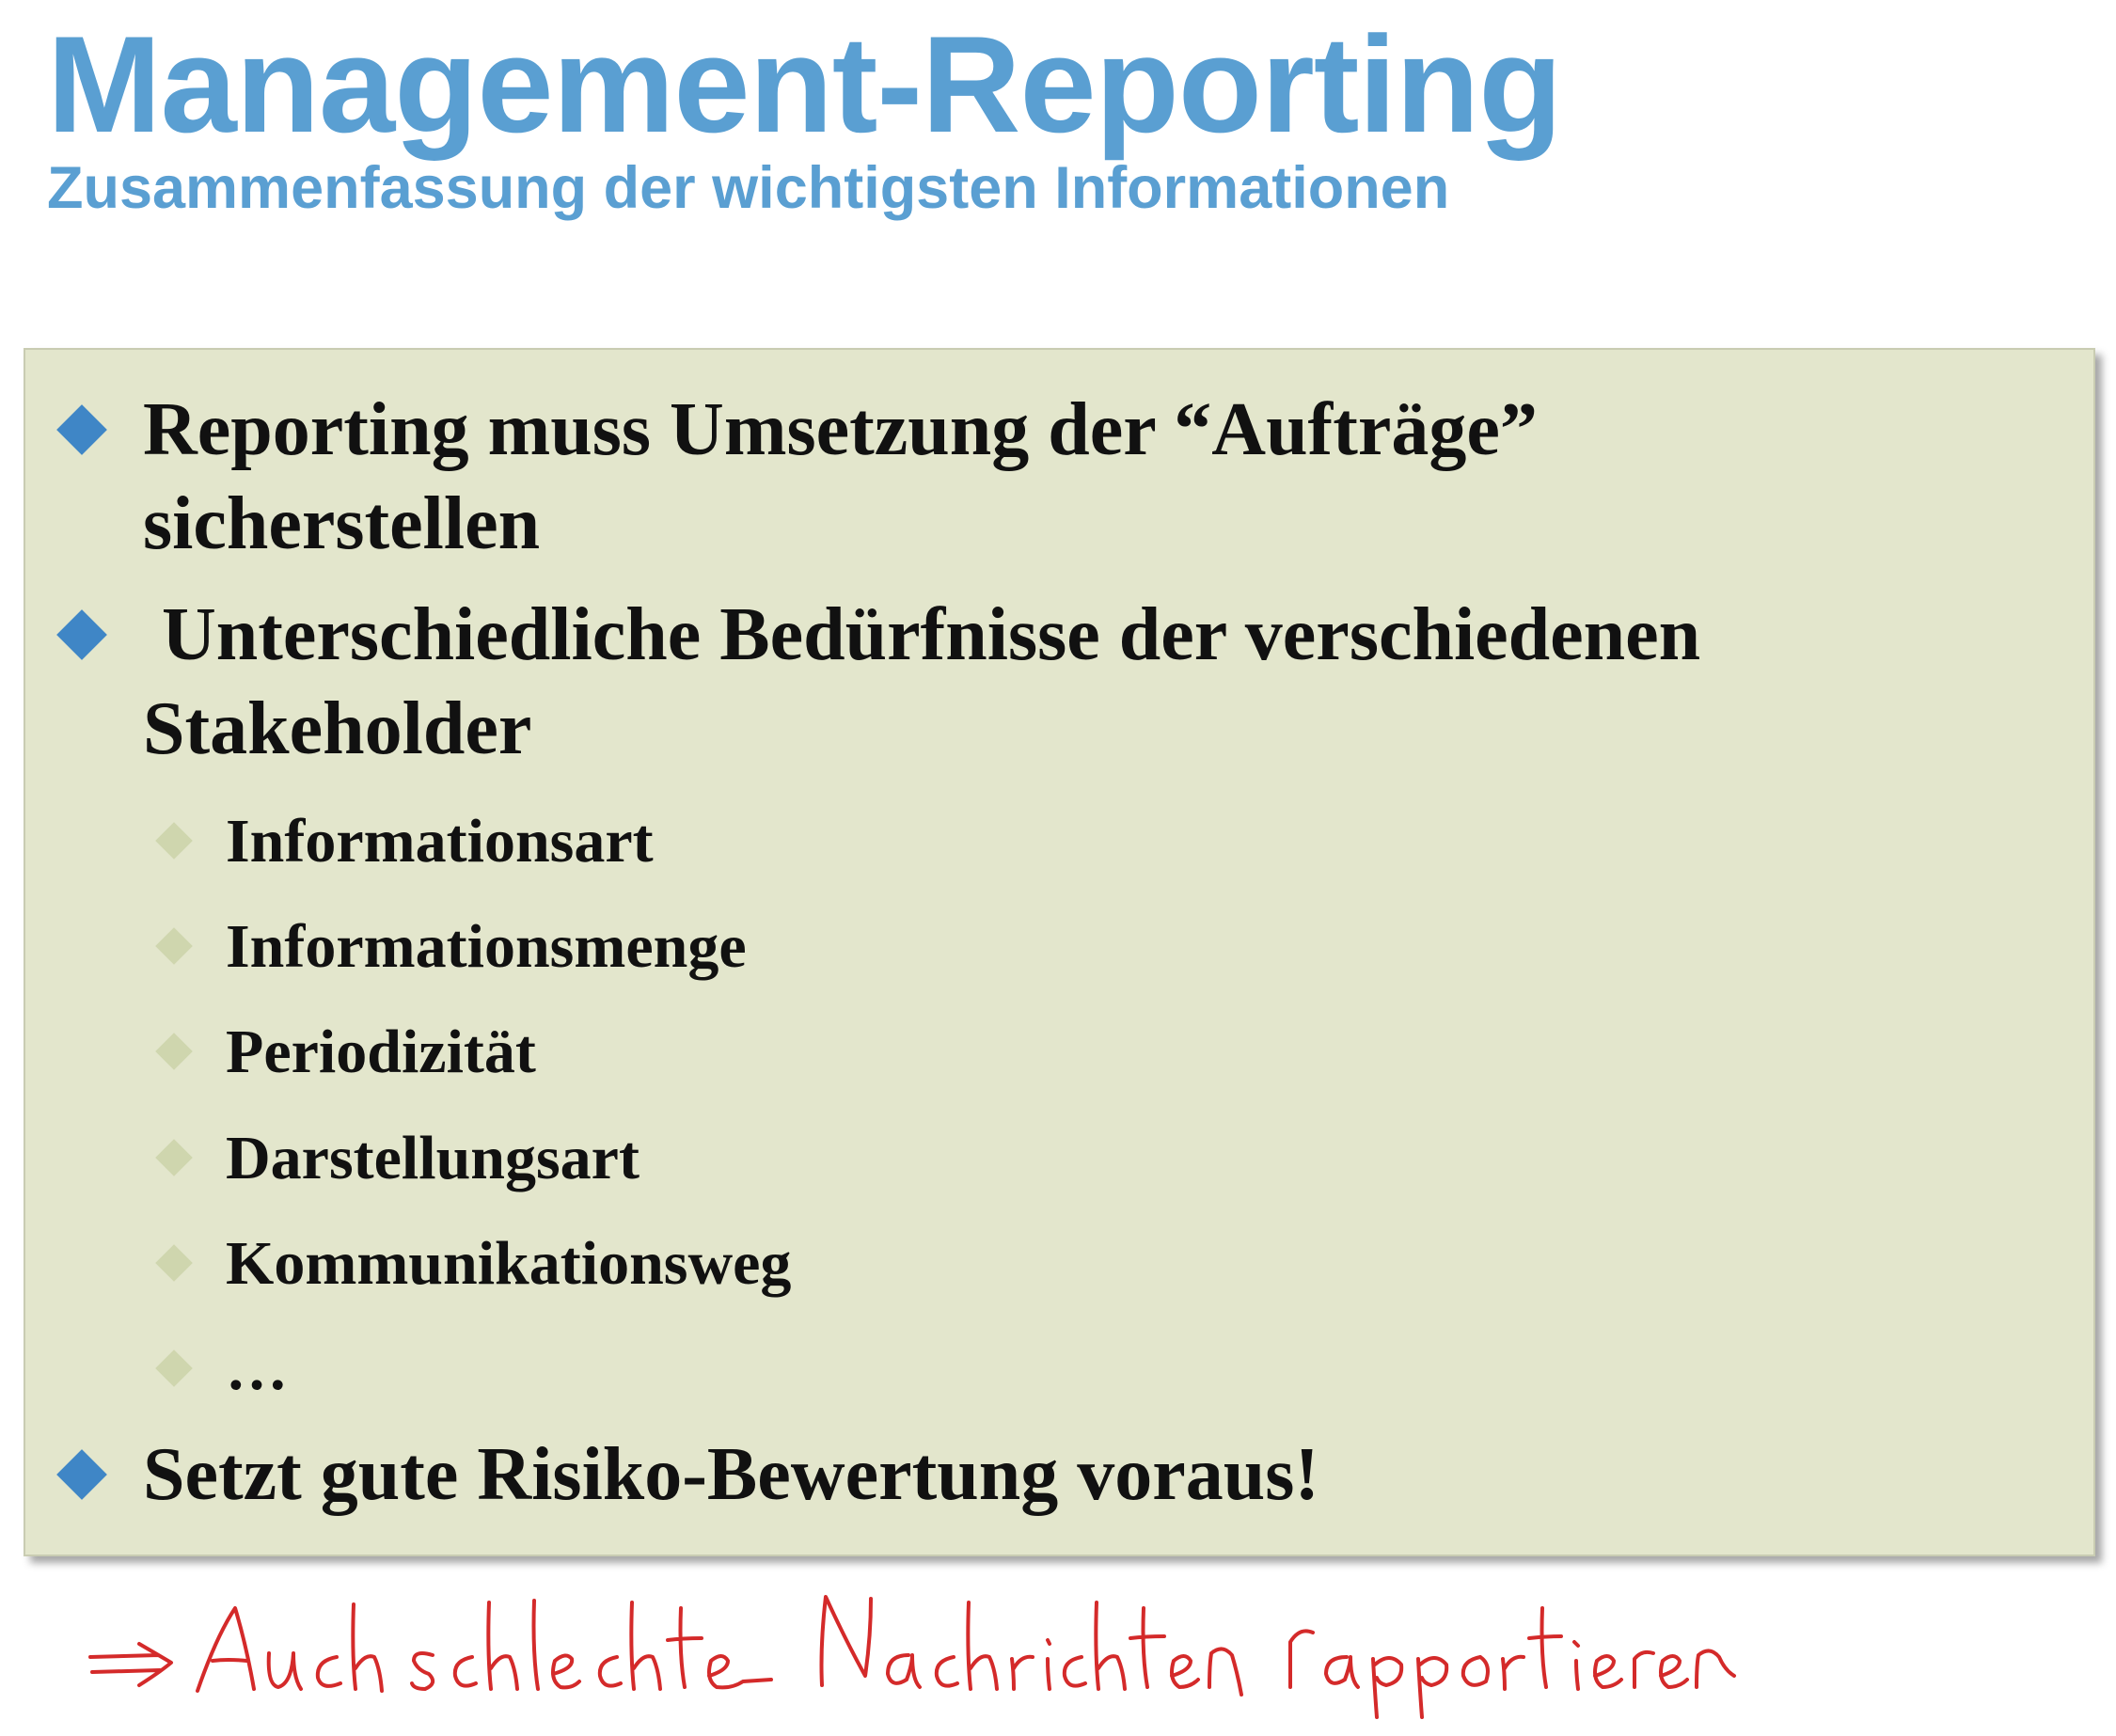  What do you see at coordinates (338, 728) in the screenshot?
I see `bullet-2-line-2: Stakeholder` at bounding box center [338, 728].